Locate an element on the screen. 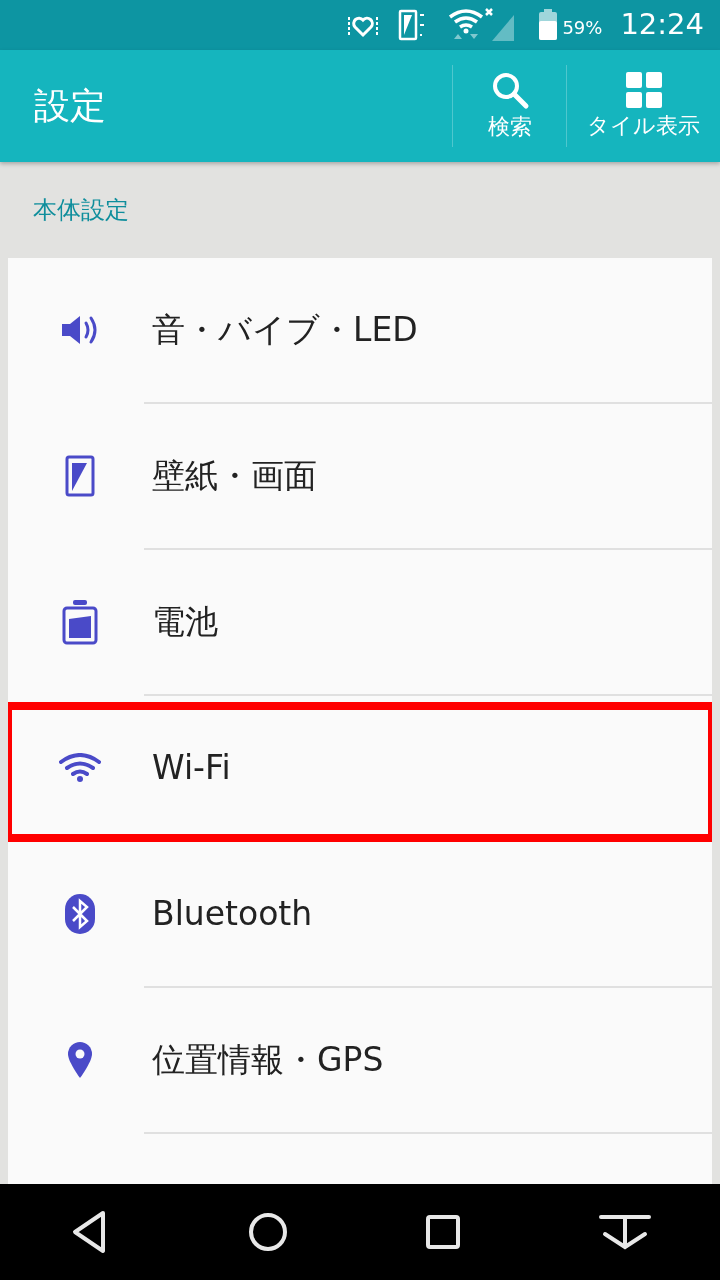 The width and height of the screenshot is (720, 1280). battery-icon is located at coordinates (80, 622).